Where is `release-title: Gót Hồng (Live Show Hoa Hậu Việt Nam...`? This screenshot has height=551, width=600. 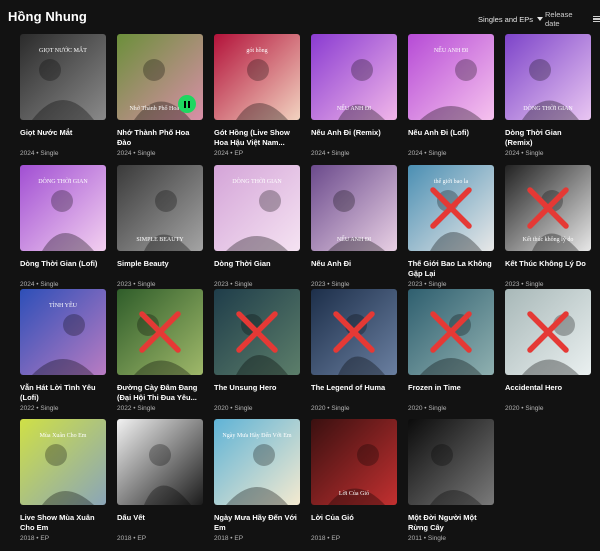
release-title: Gót Hồng (Live Show Hoa Hậu Việt Nam... is located at coordinates (257, 138).